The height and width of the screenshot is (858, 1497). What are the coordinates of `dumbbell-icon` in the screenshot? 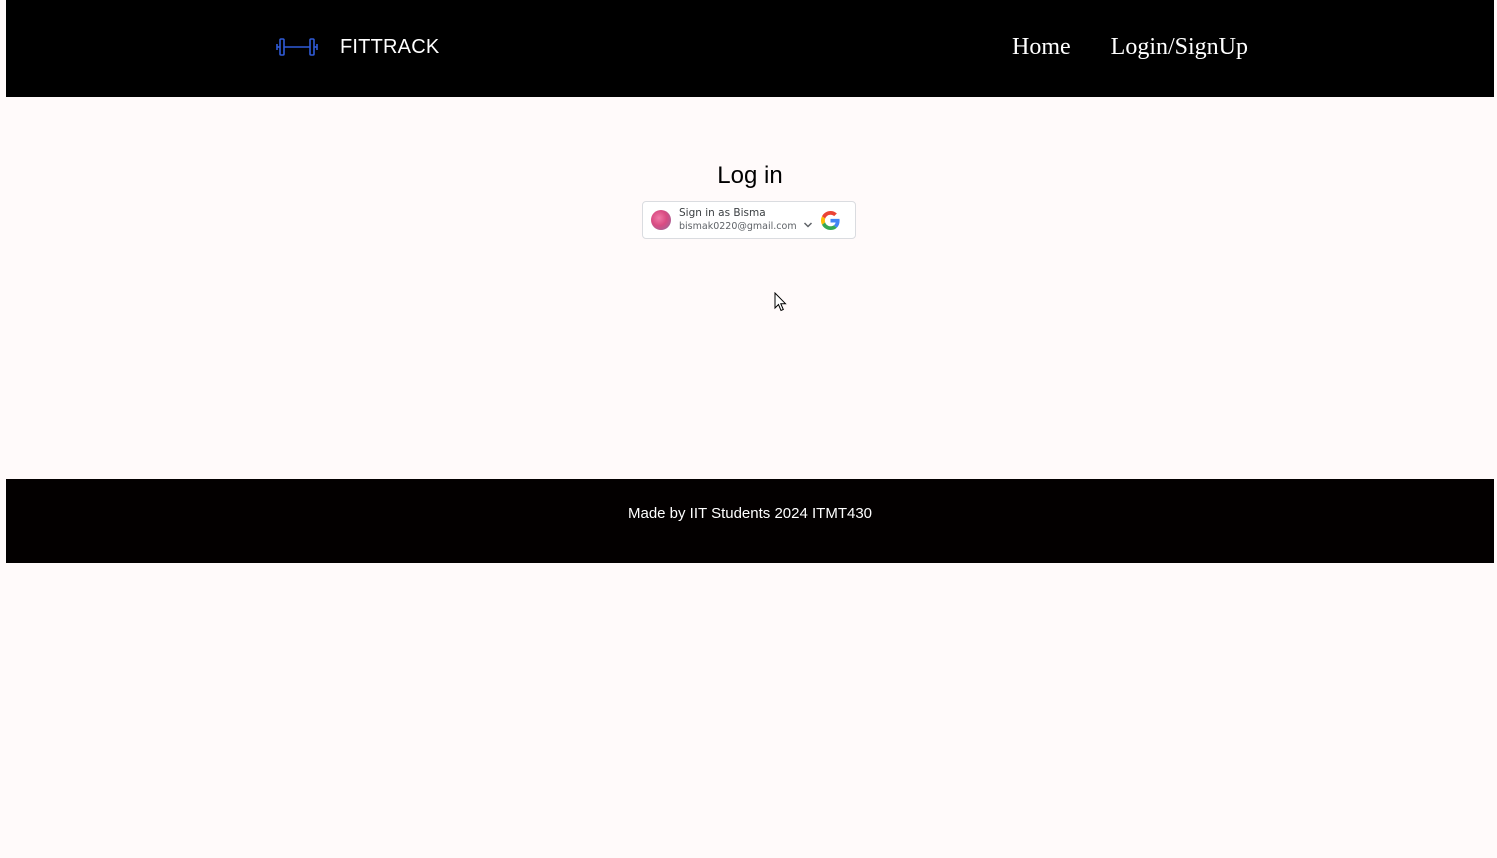 It's located at (297, 47).